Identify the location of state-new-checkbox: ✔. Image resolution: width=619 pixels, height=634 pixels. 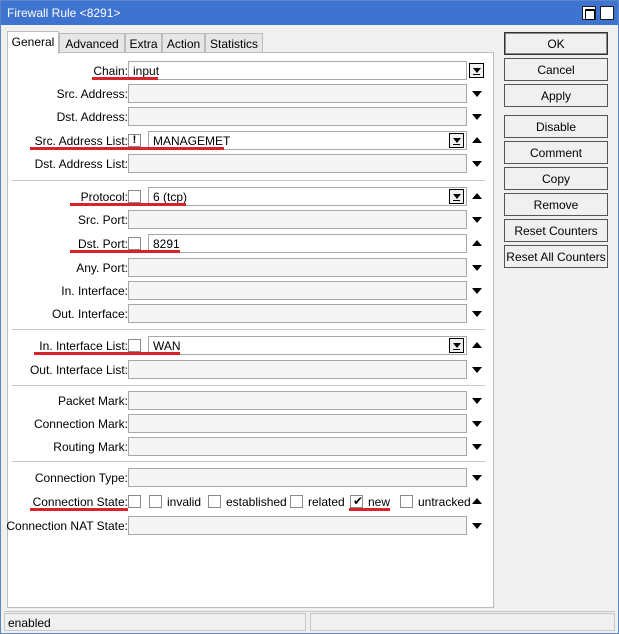
(357, 501).